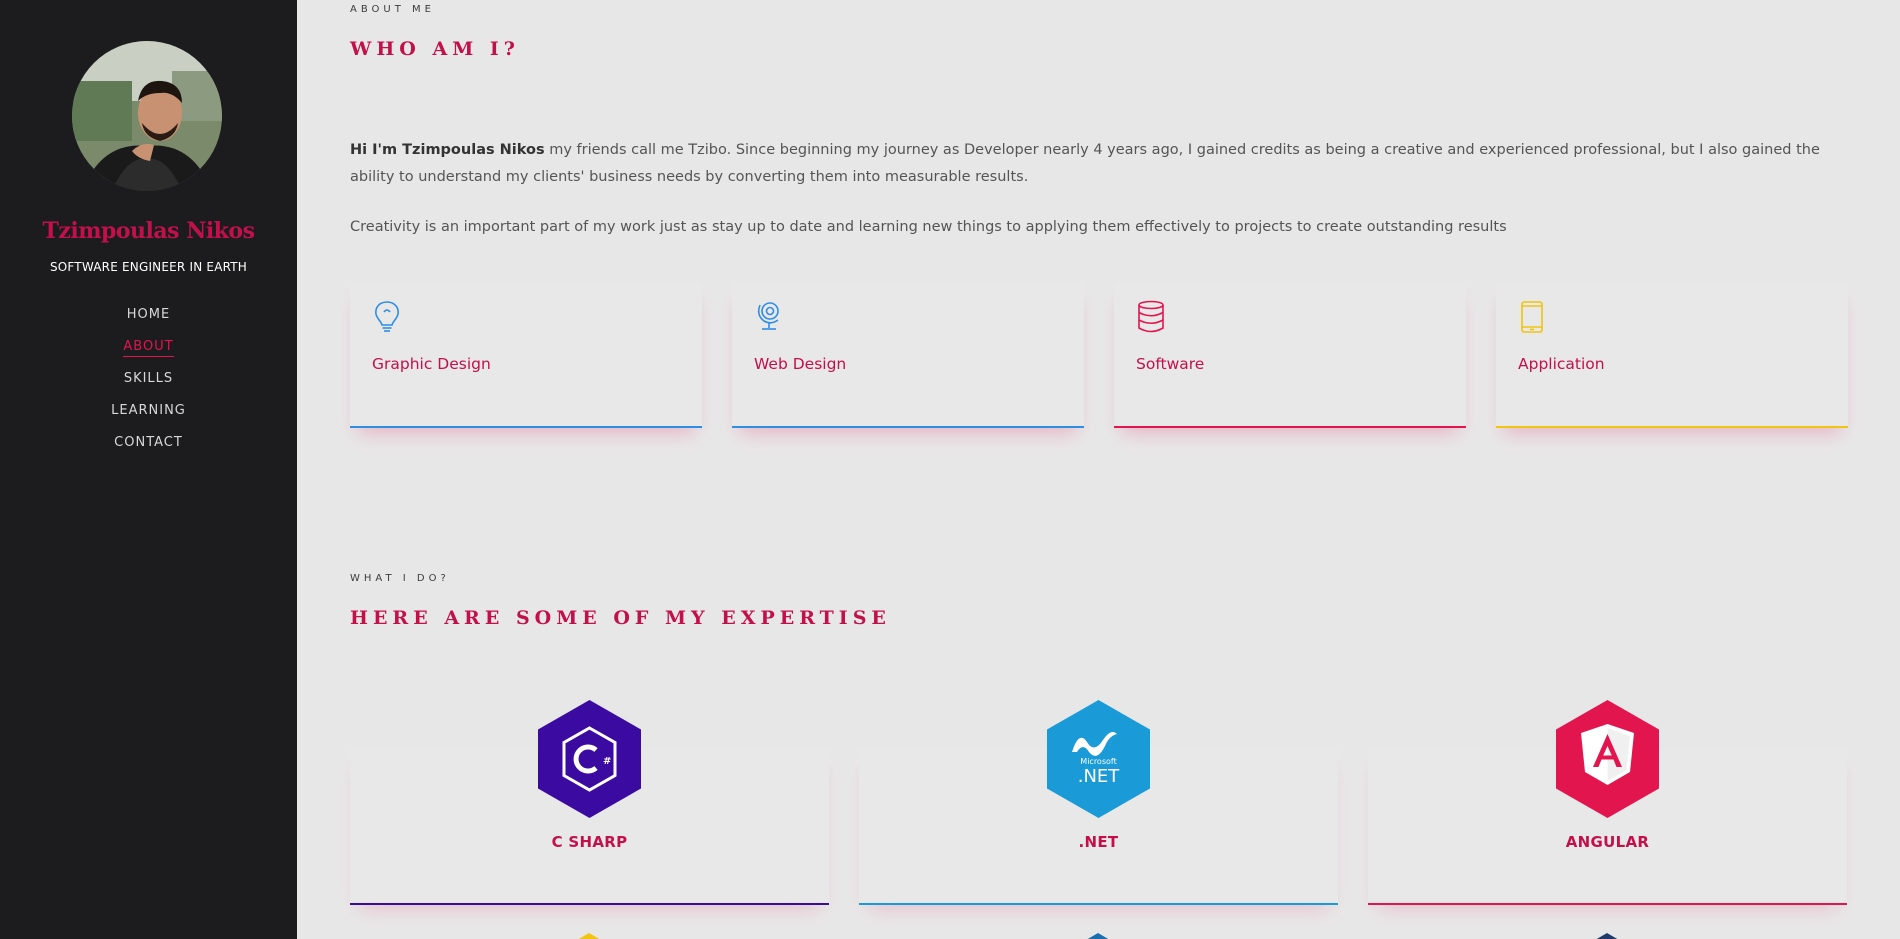 This screenshot has height=939, width=1900. I want to click on service-card-application: Application, so click(1672, 355).